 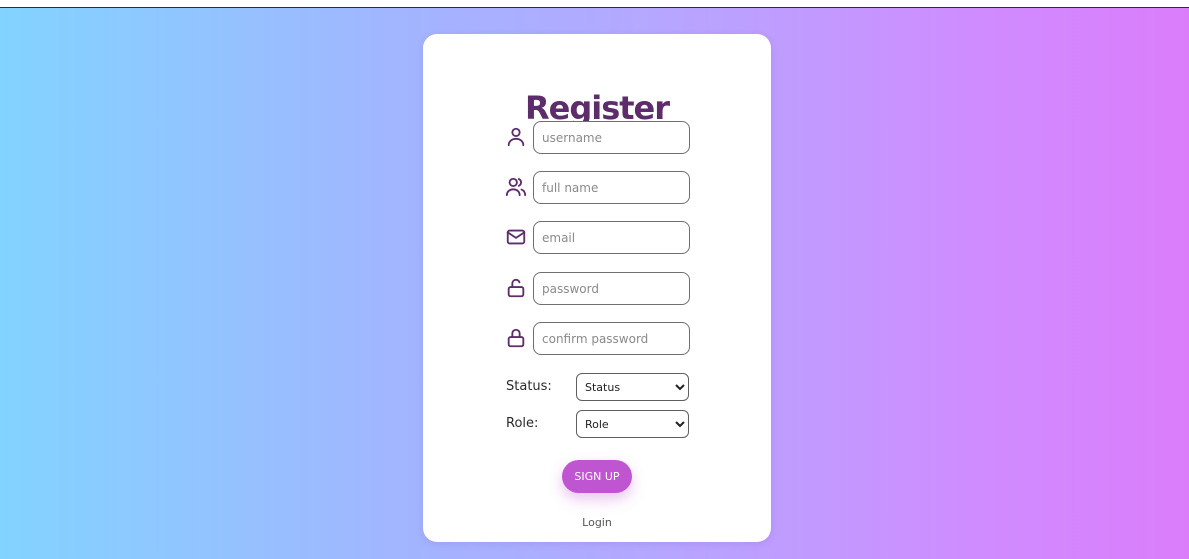 What do you see at coordinates (529, 386) in the screenshot?
I see `status-label: Status:` at bounding box center [529, 386].